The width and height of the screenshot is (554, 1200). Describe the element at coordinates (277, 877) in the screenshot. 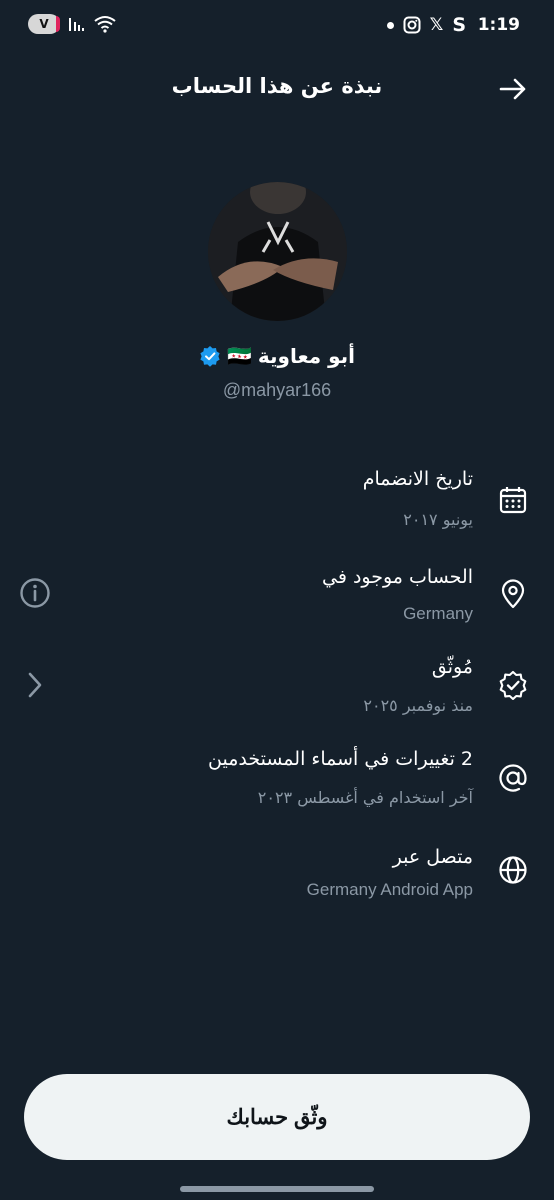

I see `row-connected-via: متصل عبر Germany Android App` at that location.